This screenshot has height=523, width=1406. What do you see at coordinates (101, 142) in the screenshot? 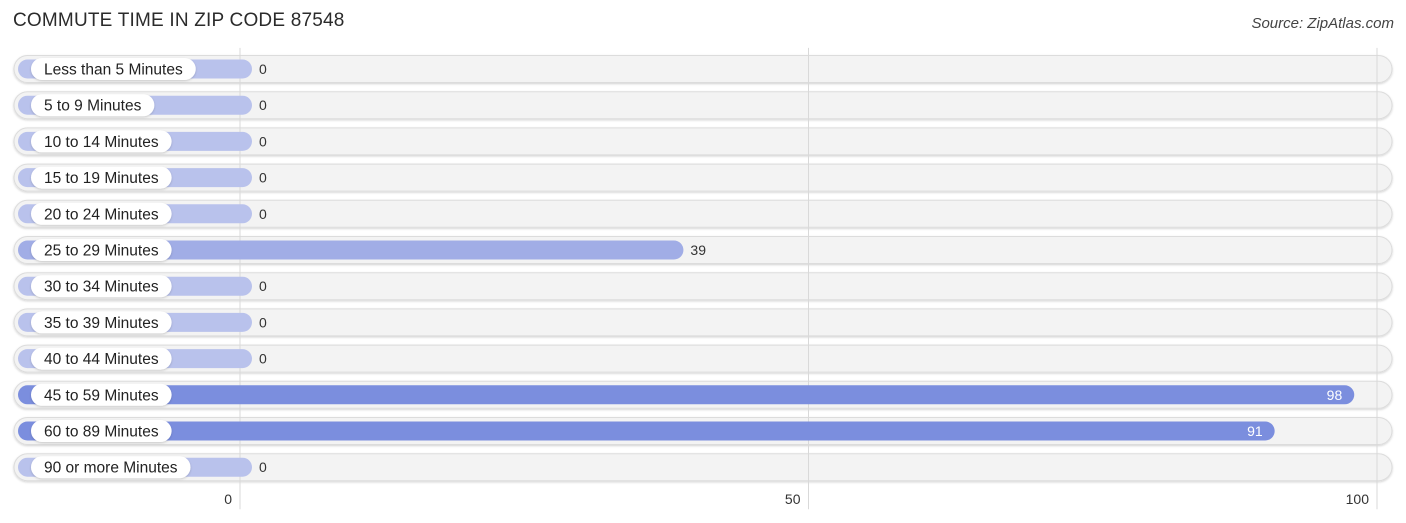
I see `category-label: 10 to 14 Minutes` at bounding box center [101, 142].